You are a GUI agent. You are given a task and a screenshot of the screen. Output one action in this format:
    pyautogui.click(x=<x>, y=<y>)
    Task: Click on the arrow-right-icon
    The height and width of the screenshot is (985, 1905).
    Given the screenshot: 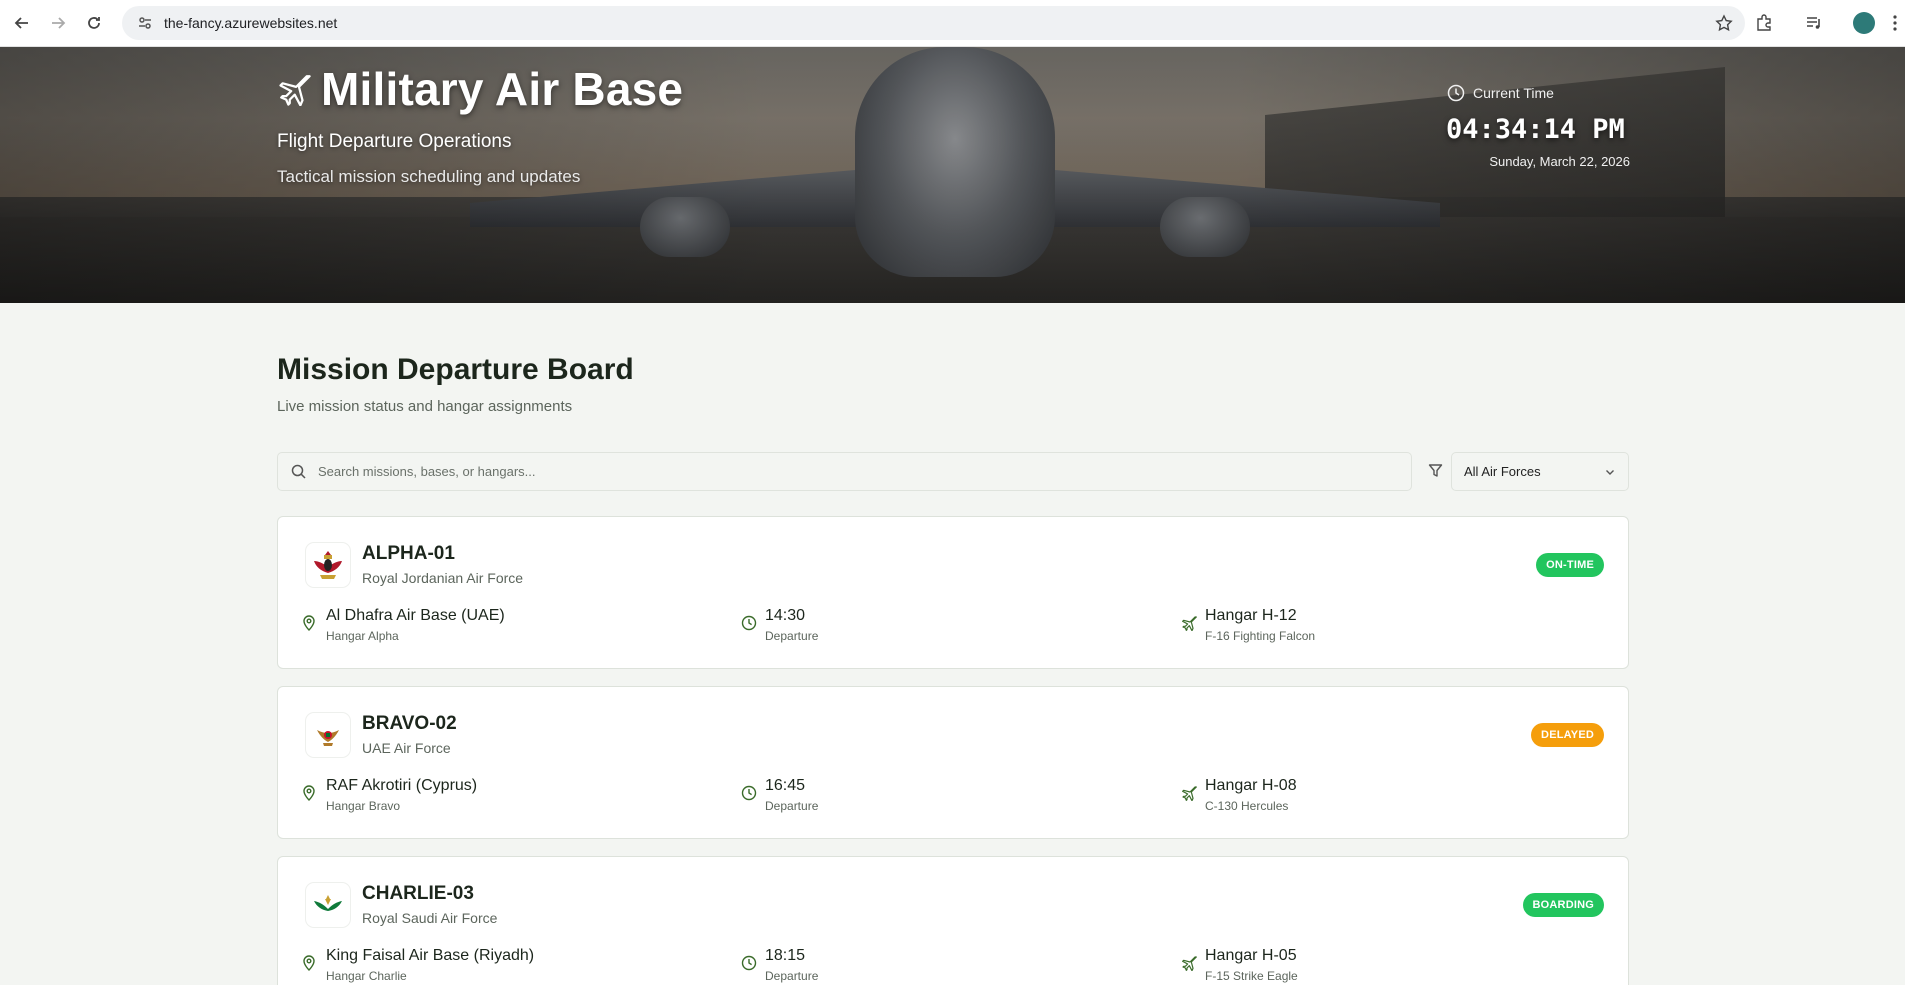 What is the action you would take?
    pyautogui.click(x=59, y=23)
    